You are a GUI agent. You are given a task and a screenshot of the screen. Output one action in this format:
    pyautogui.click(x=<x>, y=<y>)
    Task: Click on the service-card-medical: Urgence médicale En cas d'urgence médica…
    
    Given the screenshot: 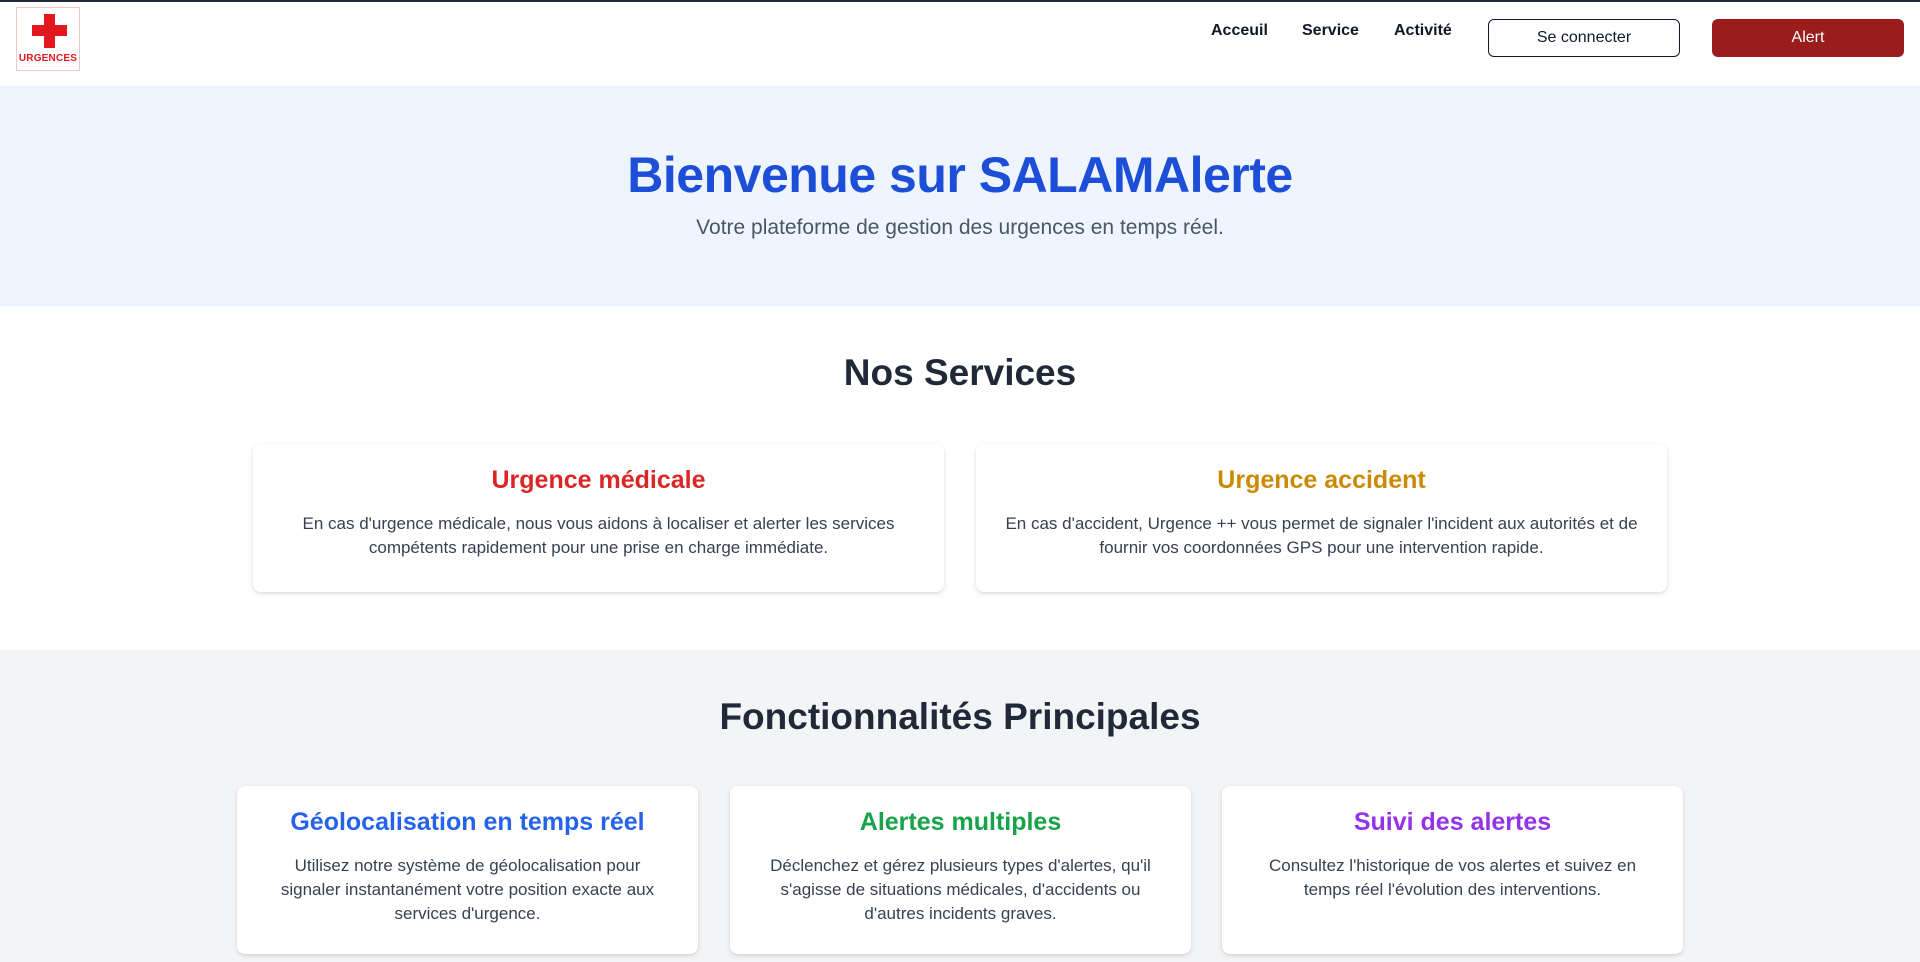 What is the action you would take?
    pyautogui.click(x=598, y=518)
    